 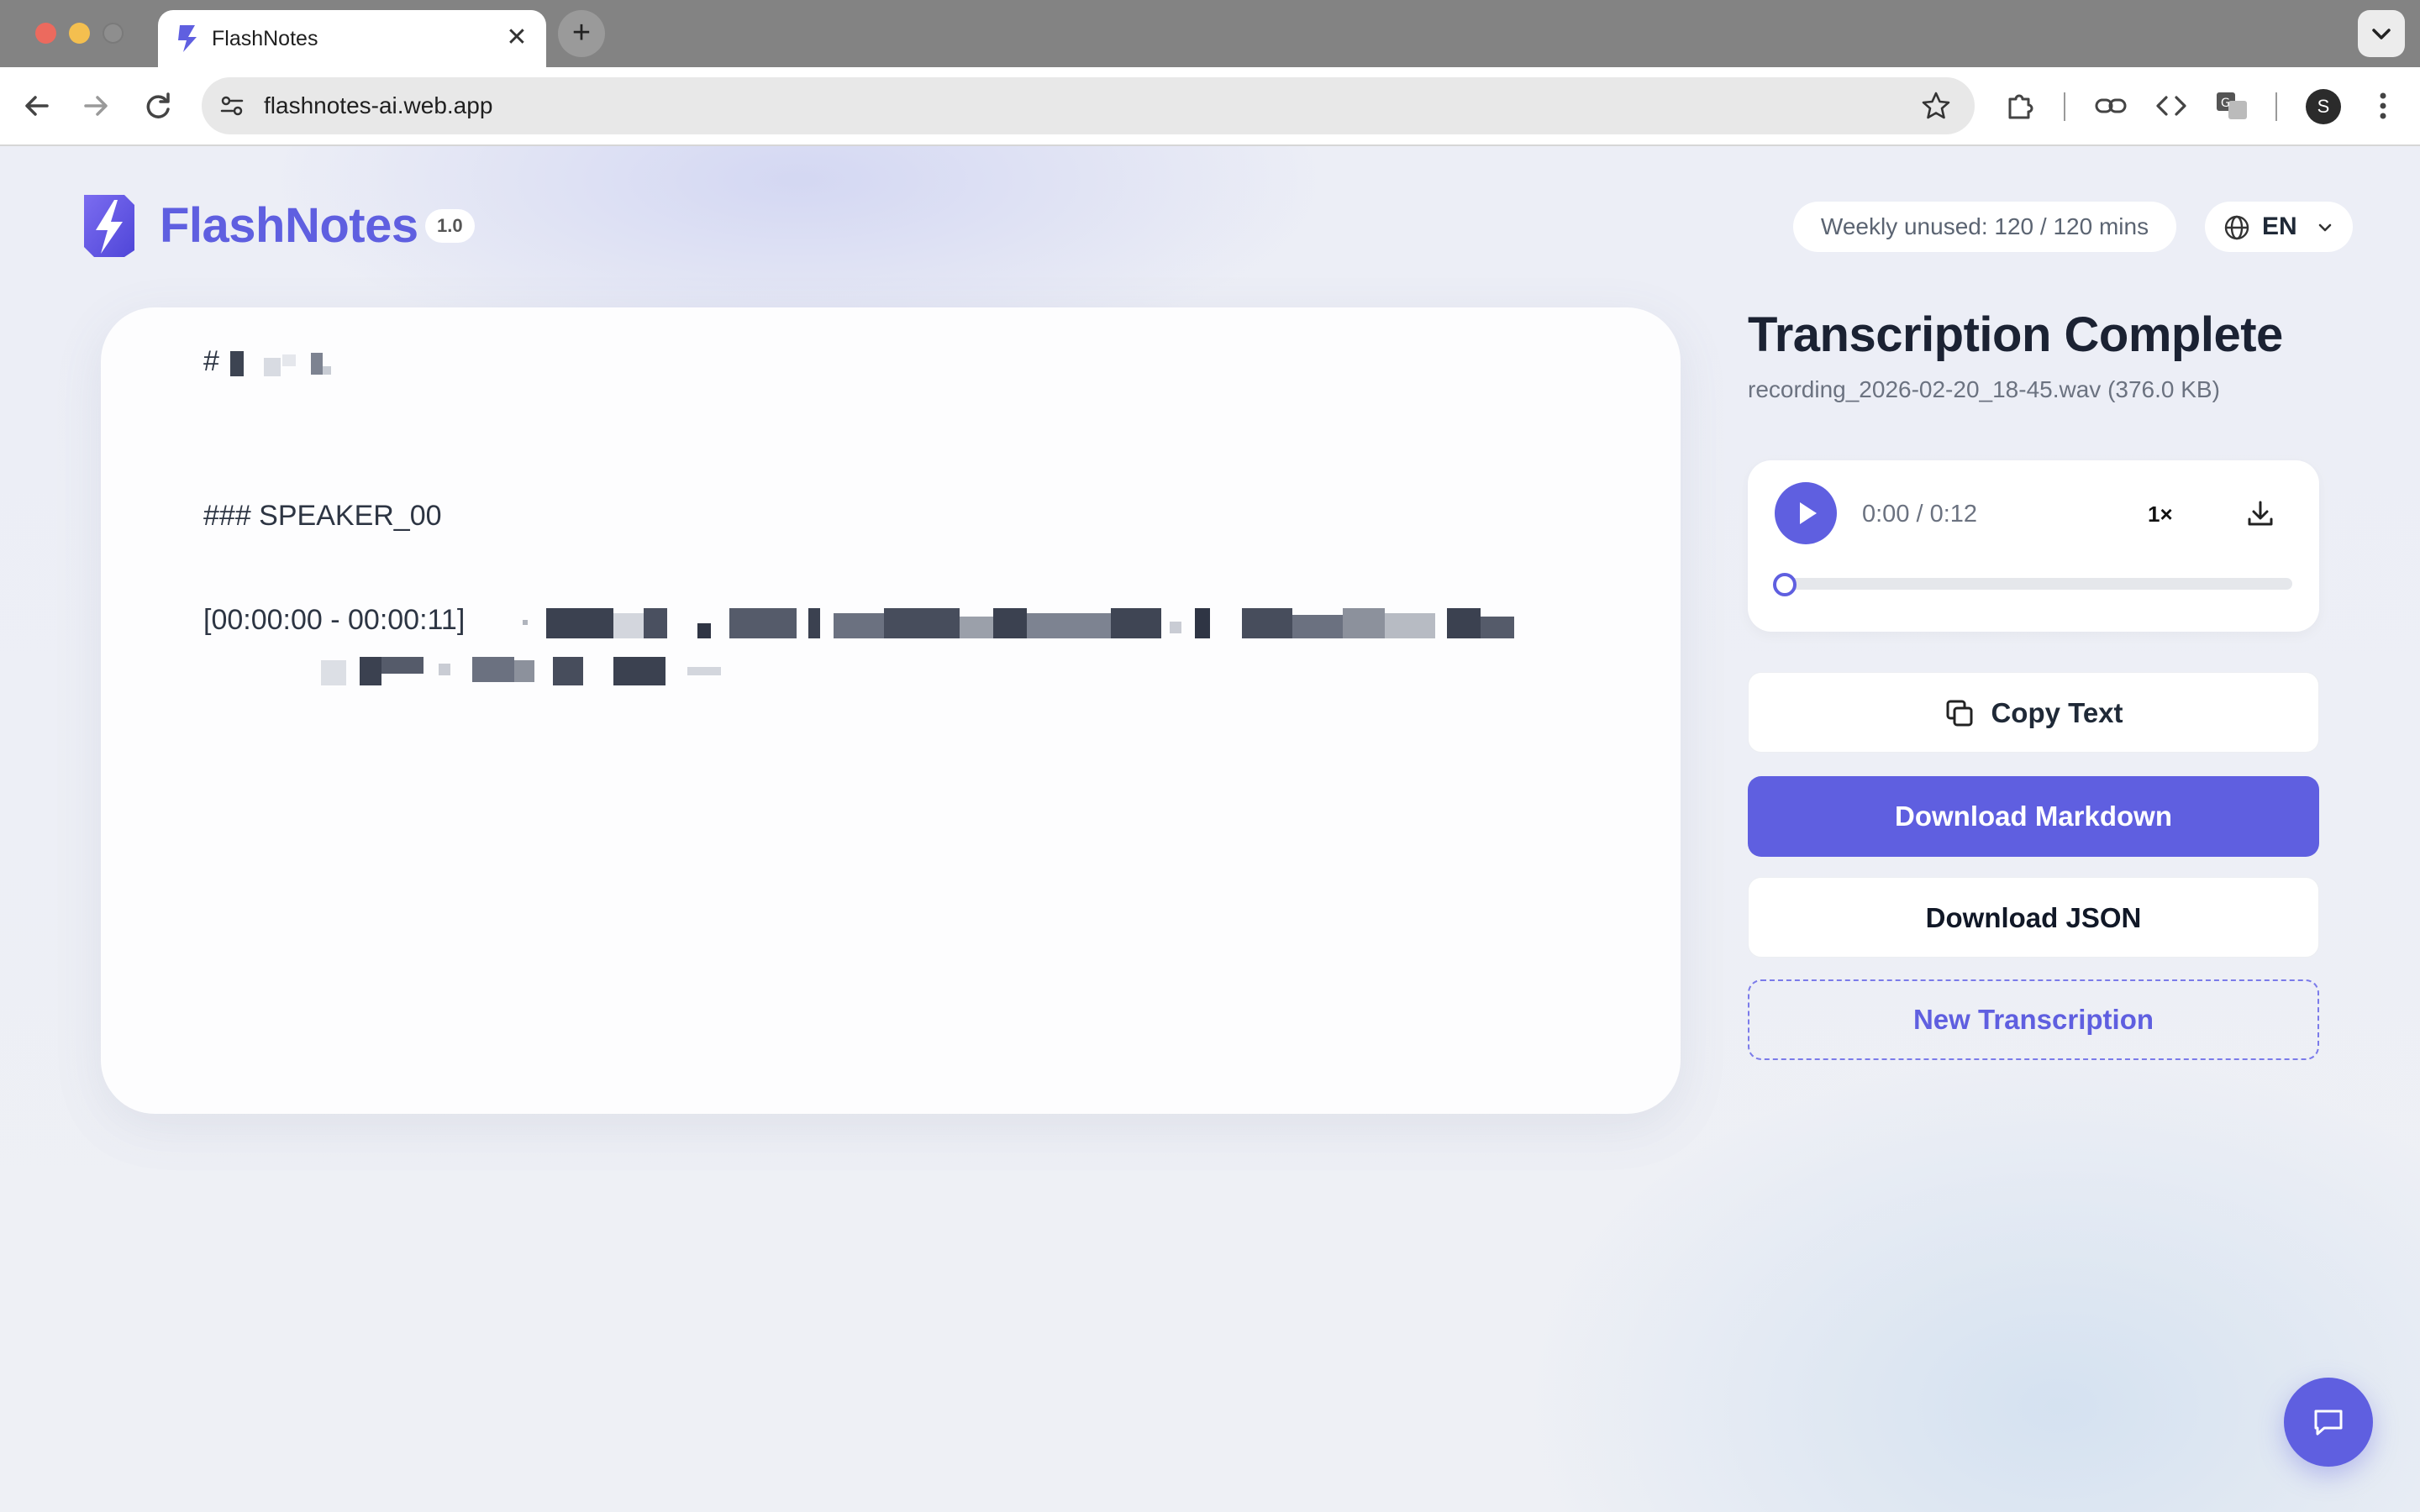 I want to click on tab-search-button, so click(x=2382, y=33).